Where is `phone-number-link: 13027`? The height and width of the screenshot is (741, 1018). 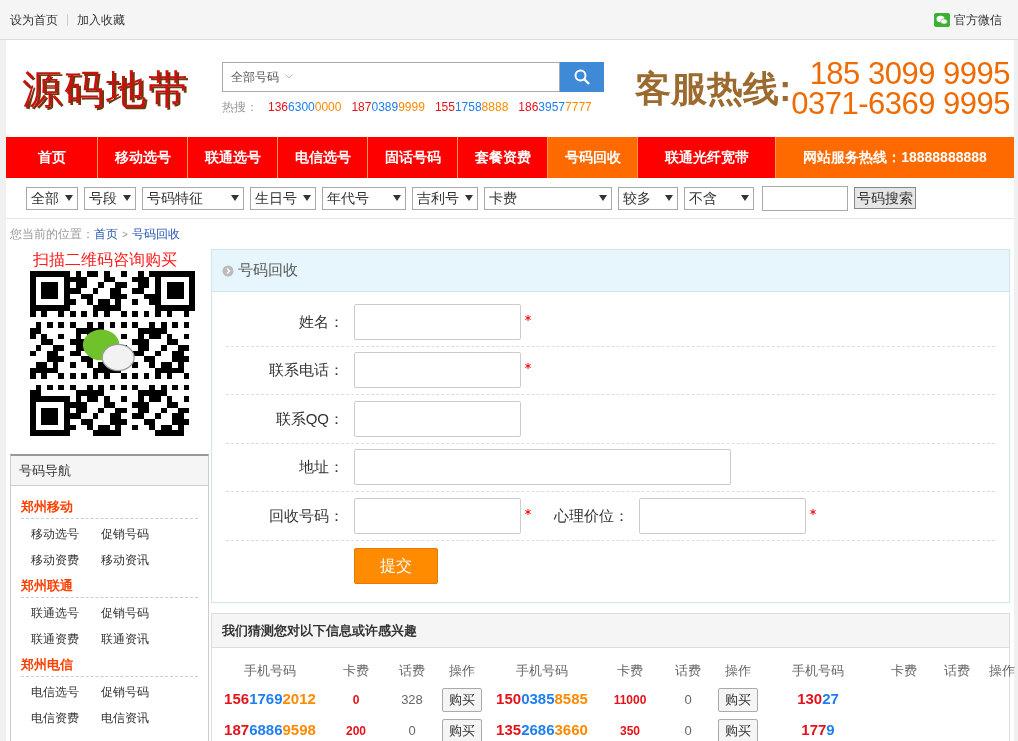
phone-number-link: 13027 is located at coordinates (818, 699).